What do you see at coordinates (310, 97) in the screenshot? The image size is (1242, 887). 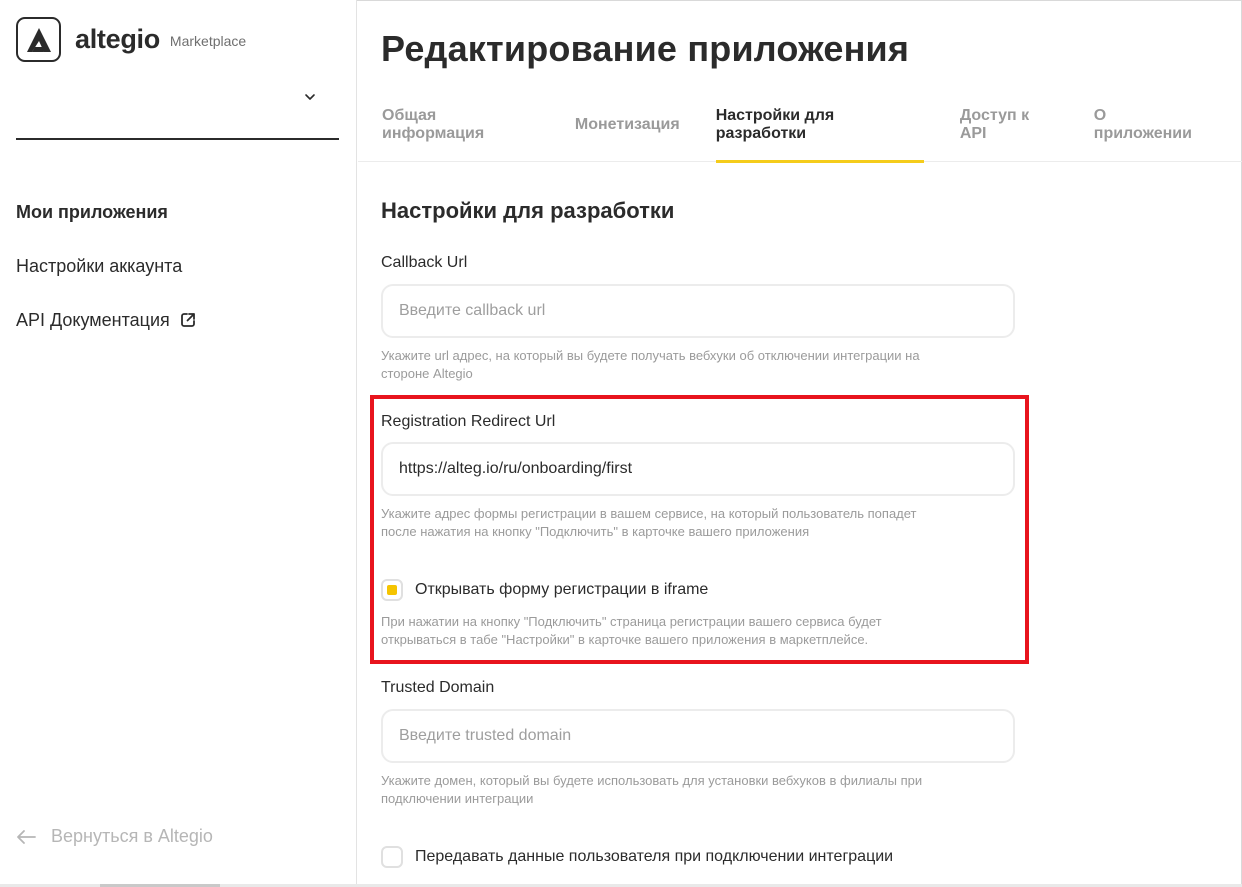 I see `chevron-down-icon` at bounding box center [310, 97].